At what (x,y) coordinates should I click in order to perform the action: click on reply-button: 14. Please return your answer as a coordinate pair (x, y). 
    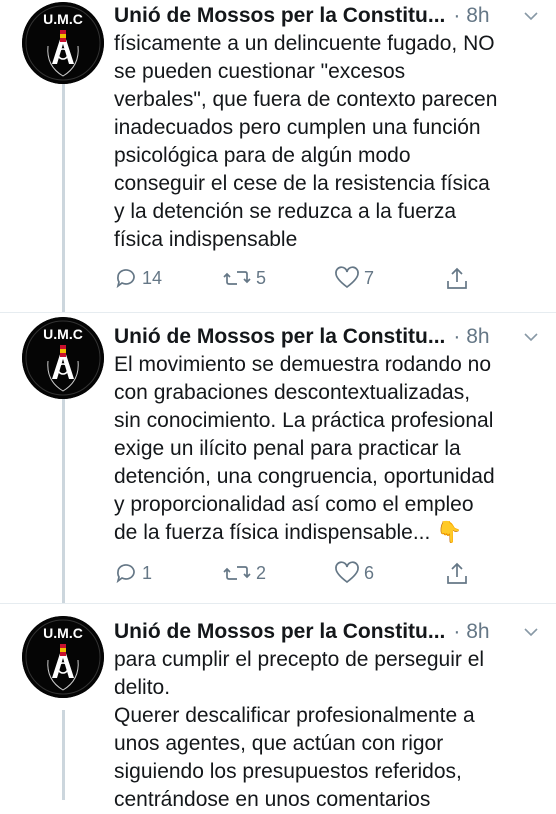
    Looking at the image, I should click on (138, 278).